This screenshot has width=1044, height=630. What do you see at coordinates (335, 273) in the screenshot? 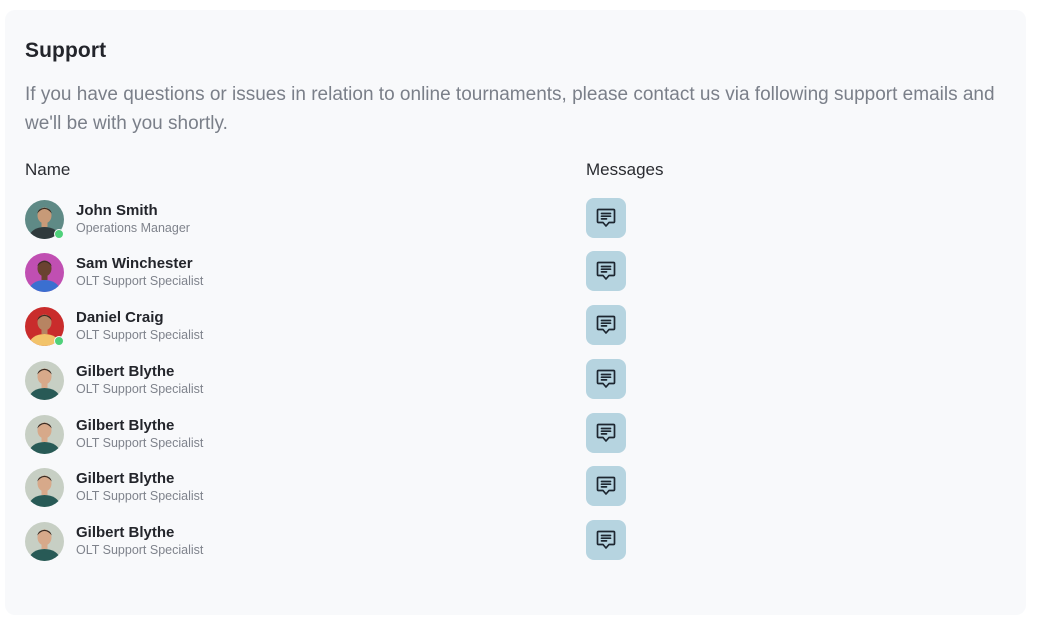
I see `contact-row: Sam Winchester OLT Support Specialist` at bounding box center [335, 273].